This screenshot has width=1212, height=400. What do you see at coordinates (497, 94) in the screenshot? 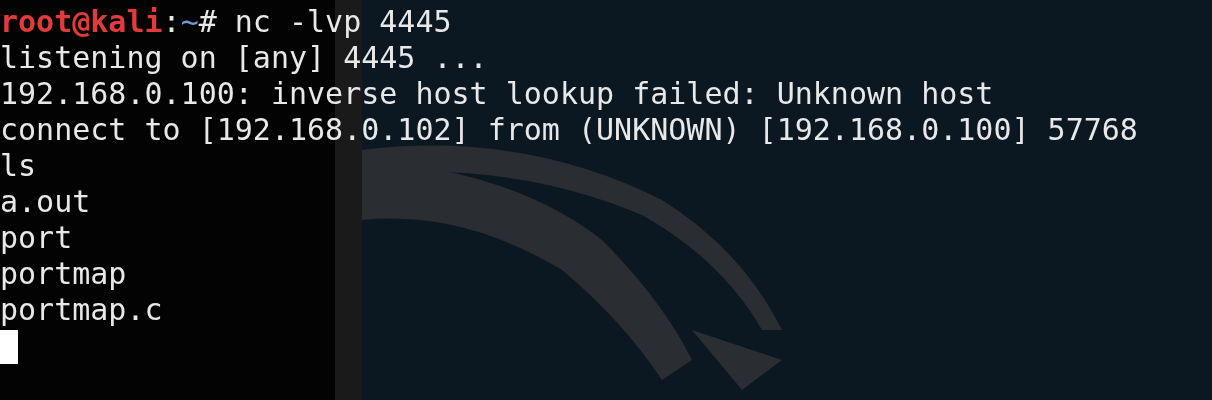
I see `output-line: 192.168.0.100: inverse host lookup failed: Unknown host` at bounding box center [497, 94].